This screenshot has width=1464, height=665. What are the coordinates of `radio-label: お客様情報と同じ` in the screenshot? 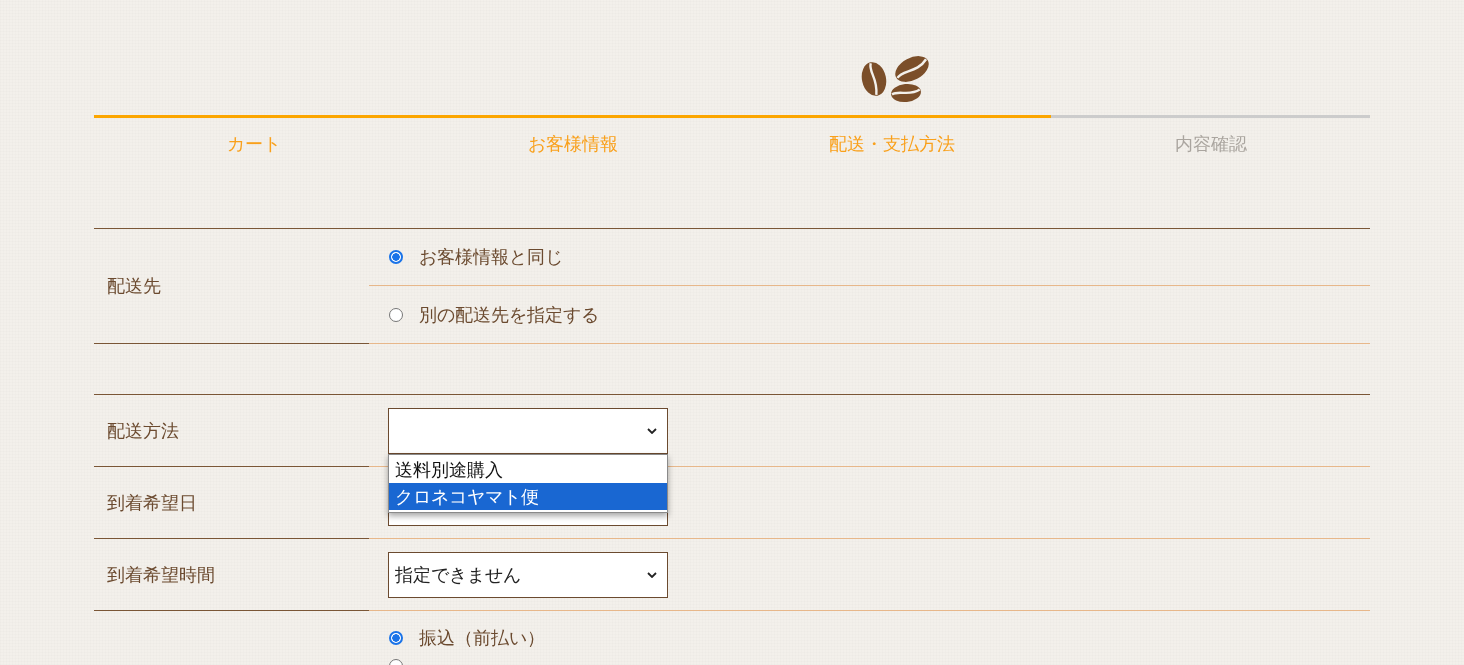 It's located at (491, 257).